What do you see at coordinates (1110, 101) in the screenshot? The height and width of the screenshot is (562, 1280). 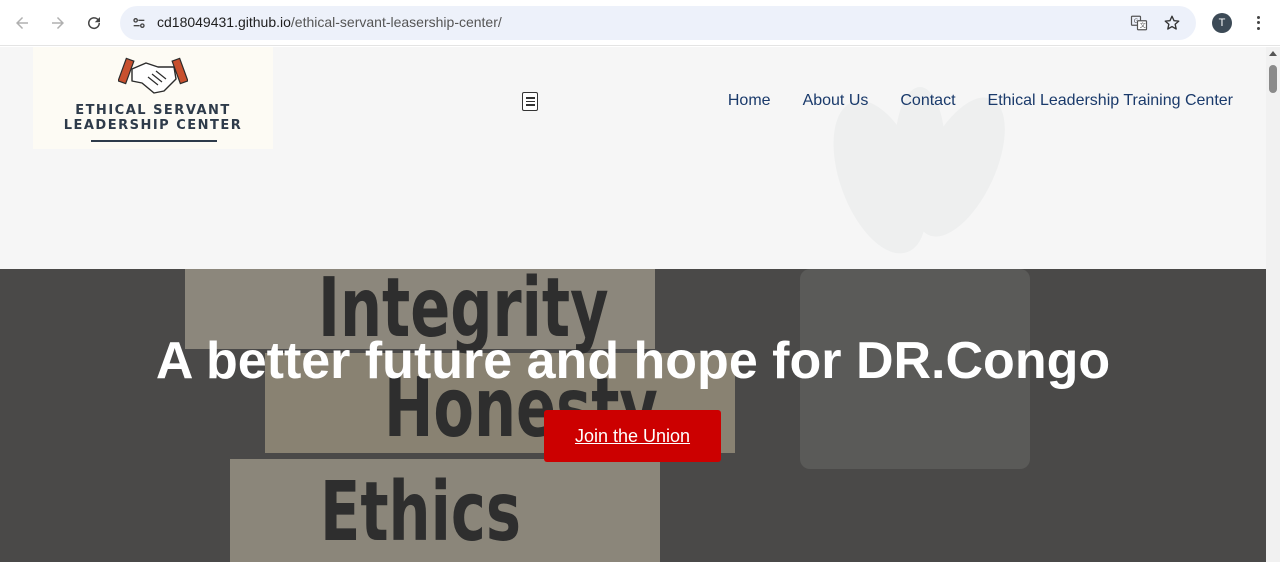 I see `nav-link-training-center: Ethical Leadership Training Center` at bounding box center [1110, 101].